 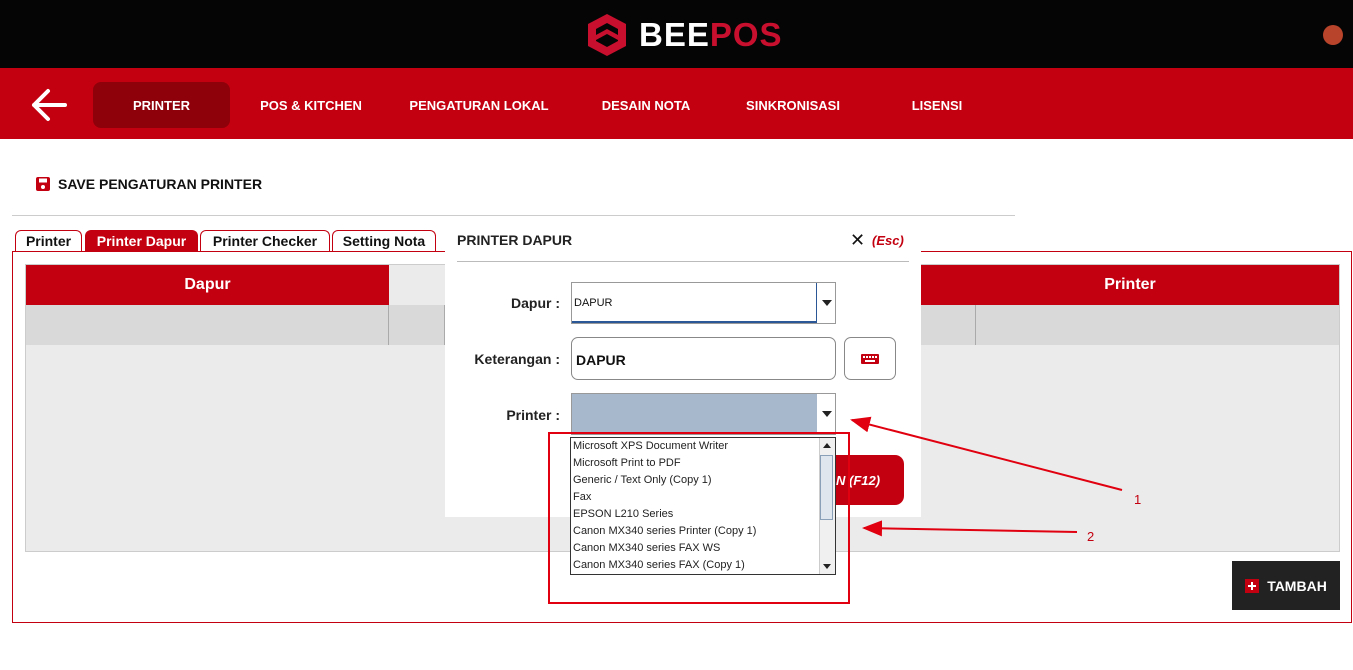 I want to click on annotation-arrows, so click(x=986, y=476).